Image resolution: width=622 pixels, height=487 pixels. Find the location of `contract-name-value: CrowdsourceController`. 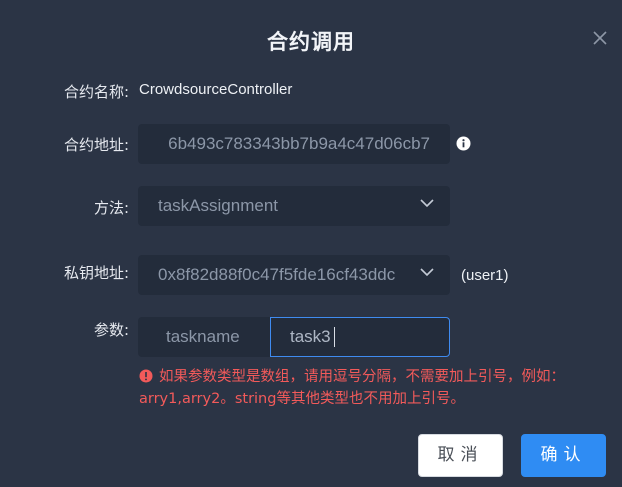

contract-name-value: CrowdsourceController is located at coordinates (216, 89).